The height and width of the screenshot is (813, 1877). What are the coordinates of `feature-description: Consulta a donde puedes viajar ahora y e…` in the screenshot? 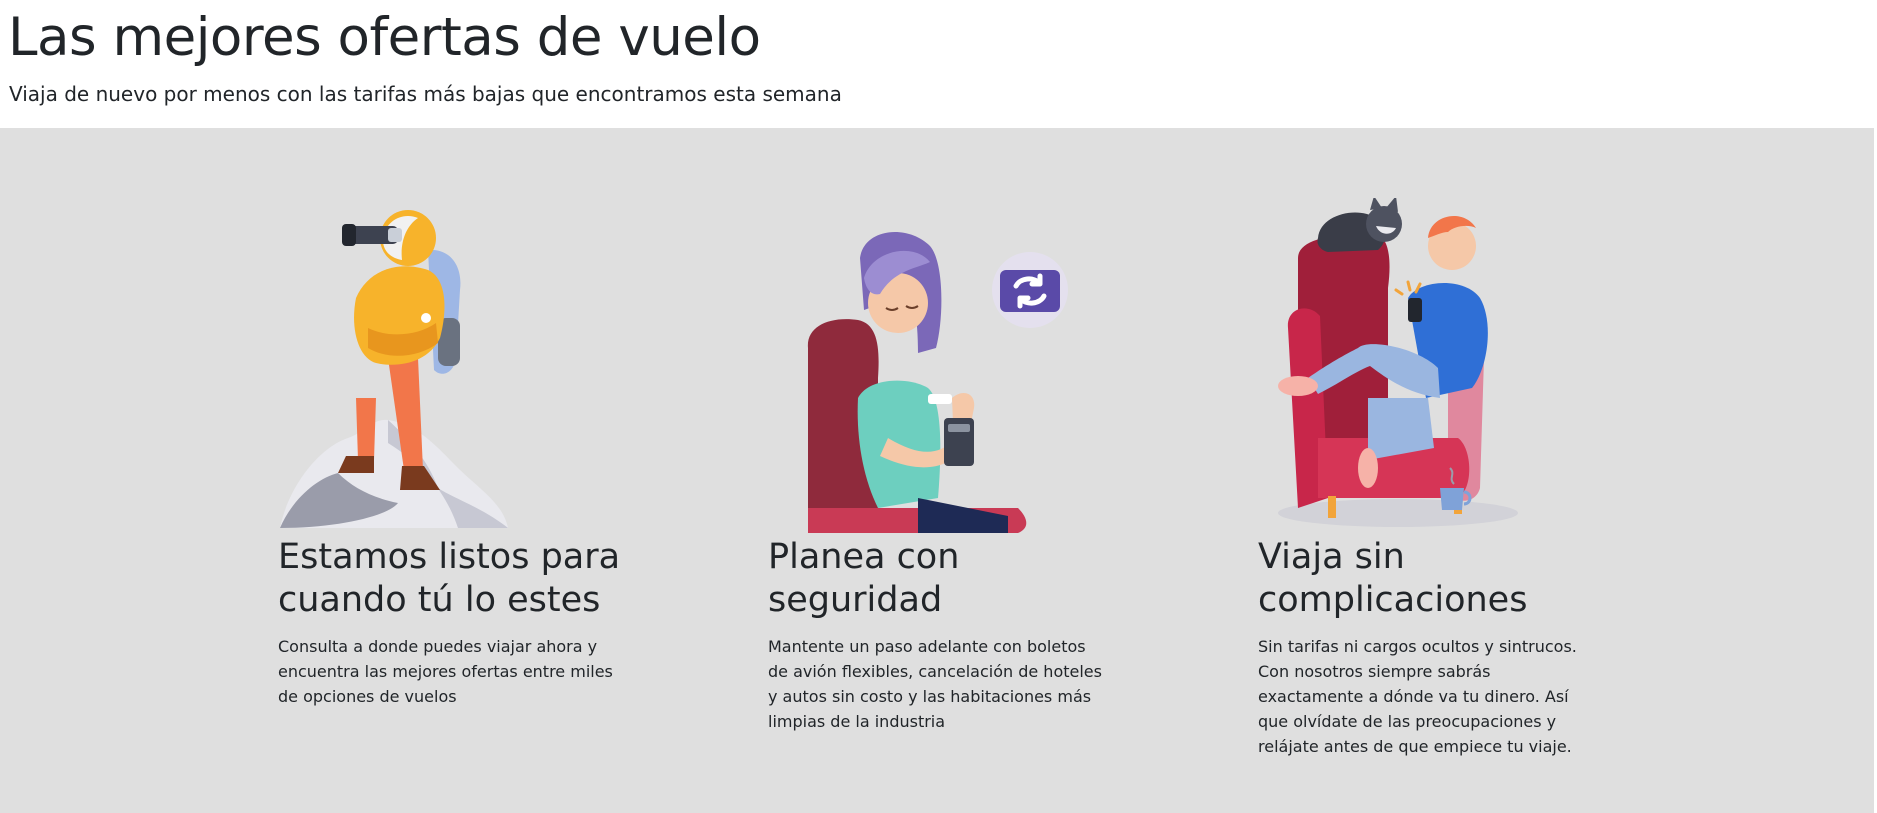 It's located at (445, 671).